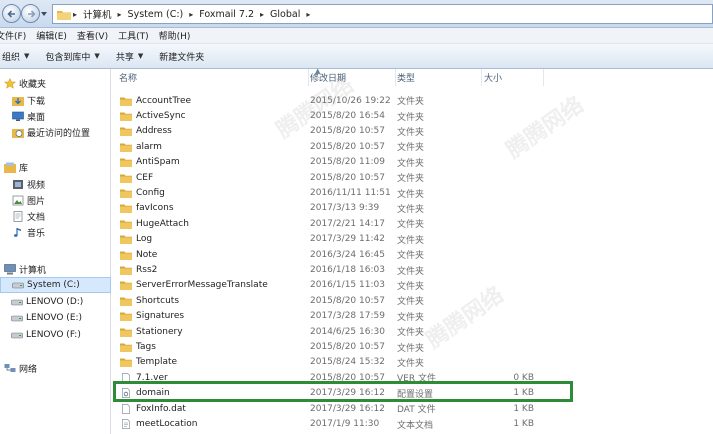 The image size is (713, 434). Describe the element at coordinates (514, 77) in the screenshot. I see `column-header-size: 大小` at that location.